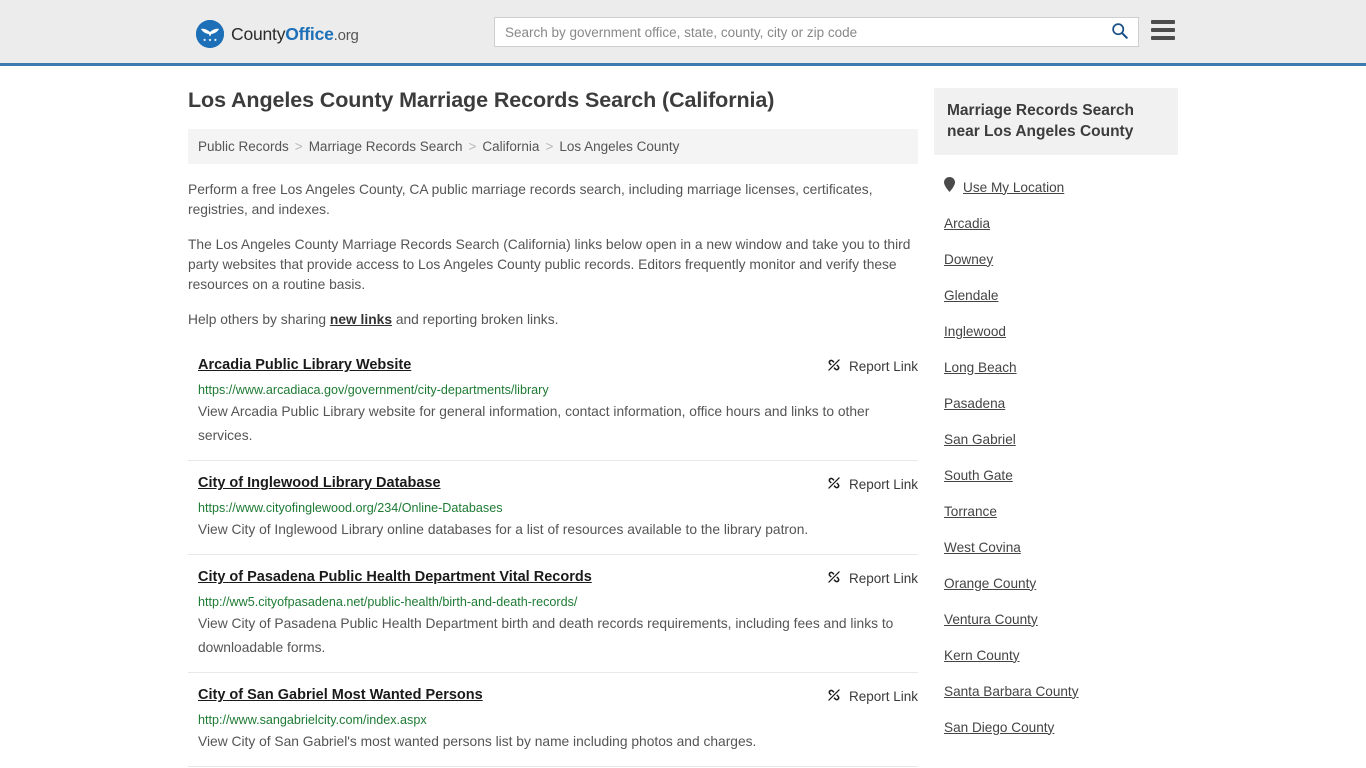 Image resolution: width=1366 pixels, height=768 pixels. Describe the element at coordinates (967, 223) in the screenshot. I see `sidebar-link: Arcadia` at that location.